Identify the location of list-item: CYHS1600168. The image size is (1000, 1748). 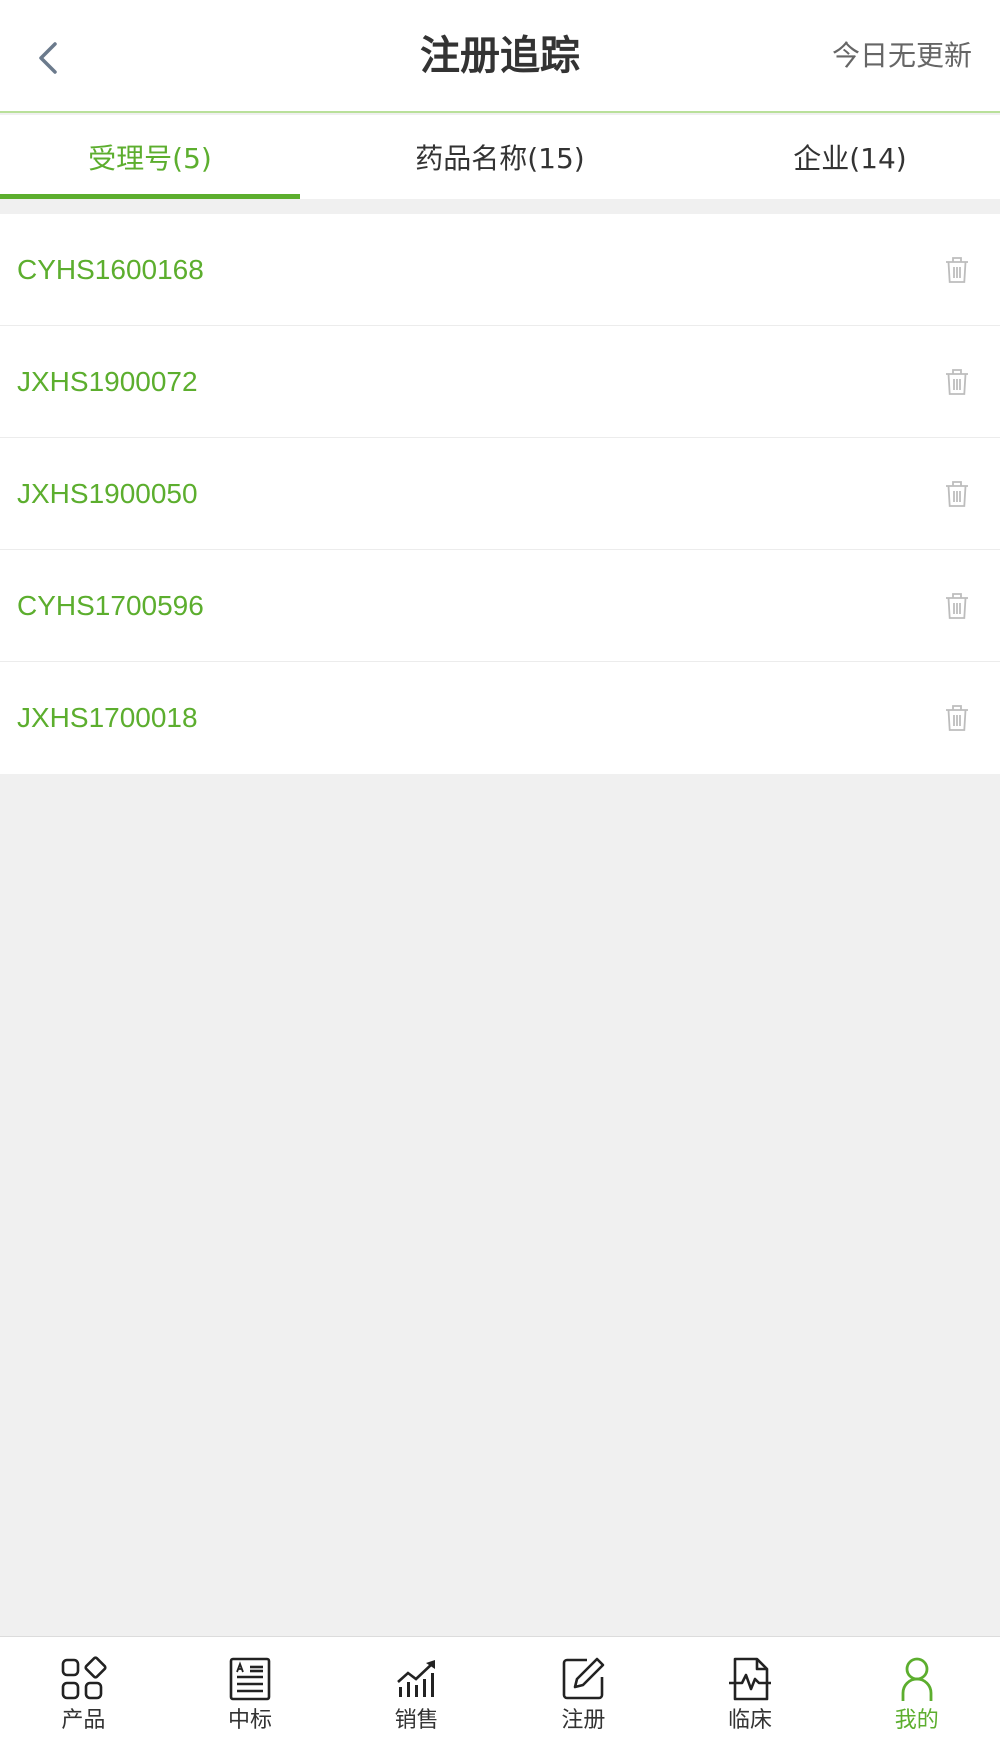
(500, 270).